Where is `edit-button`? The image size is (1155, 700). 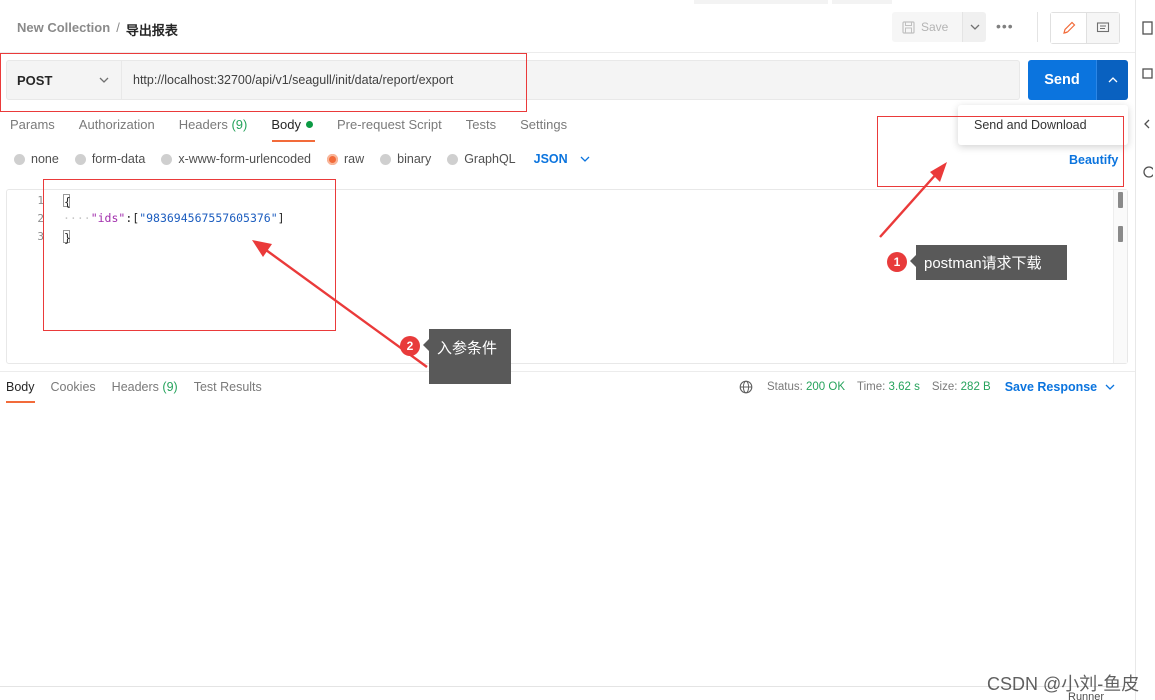
edit-button is located at coordinates (1069, 28).